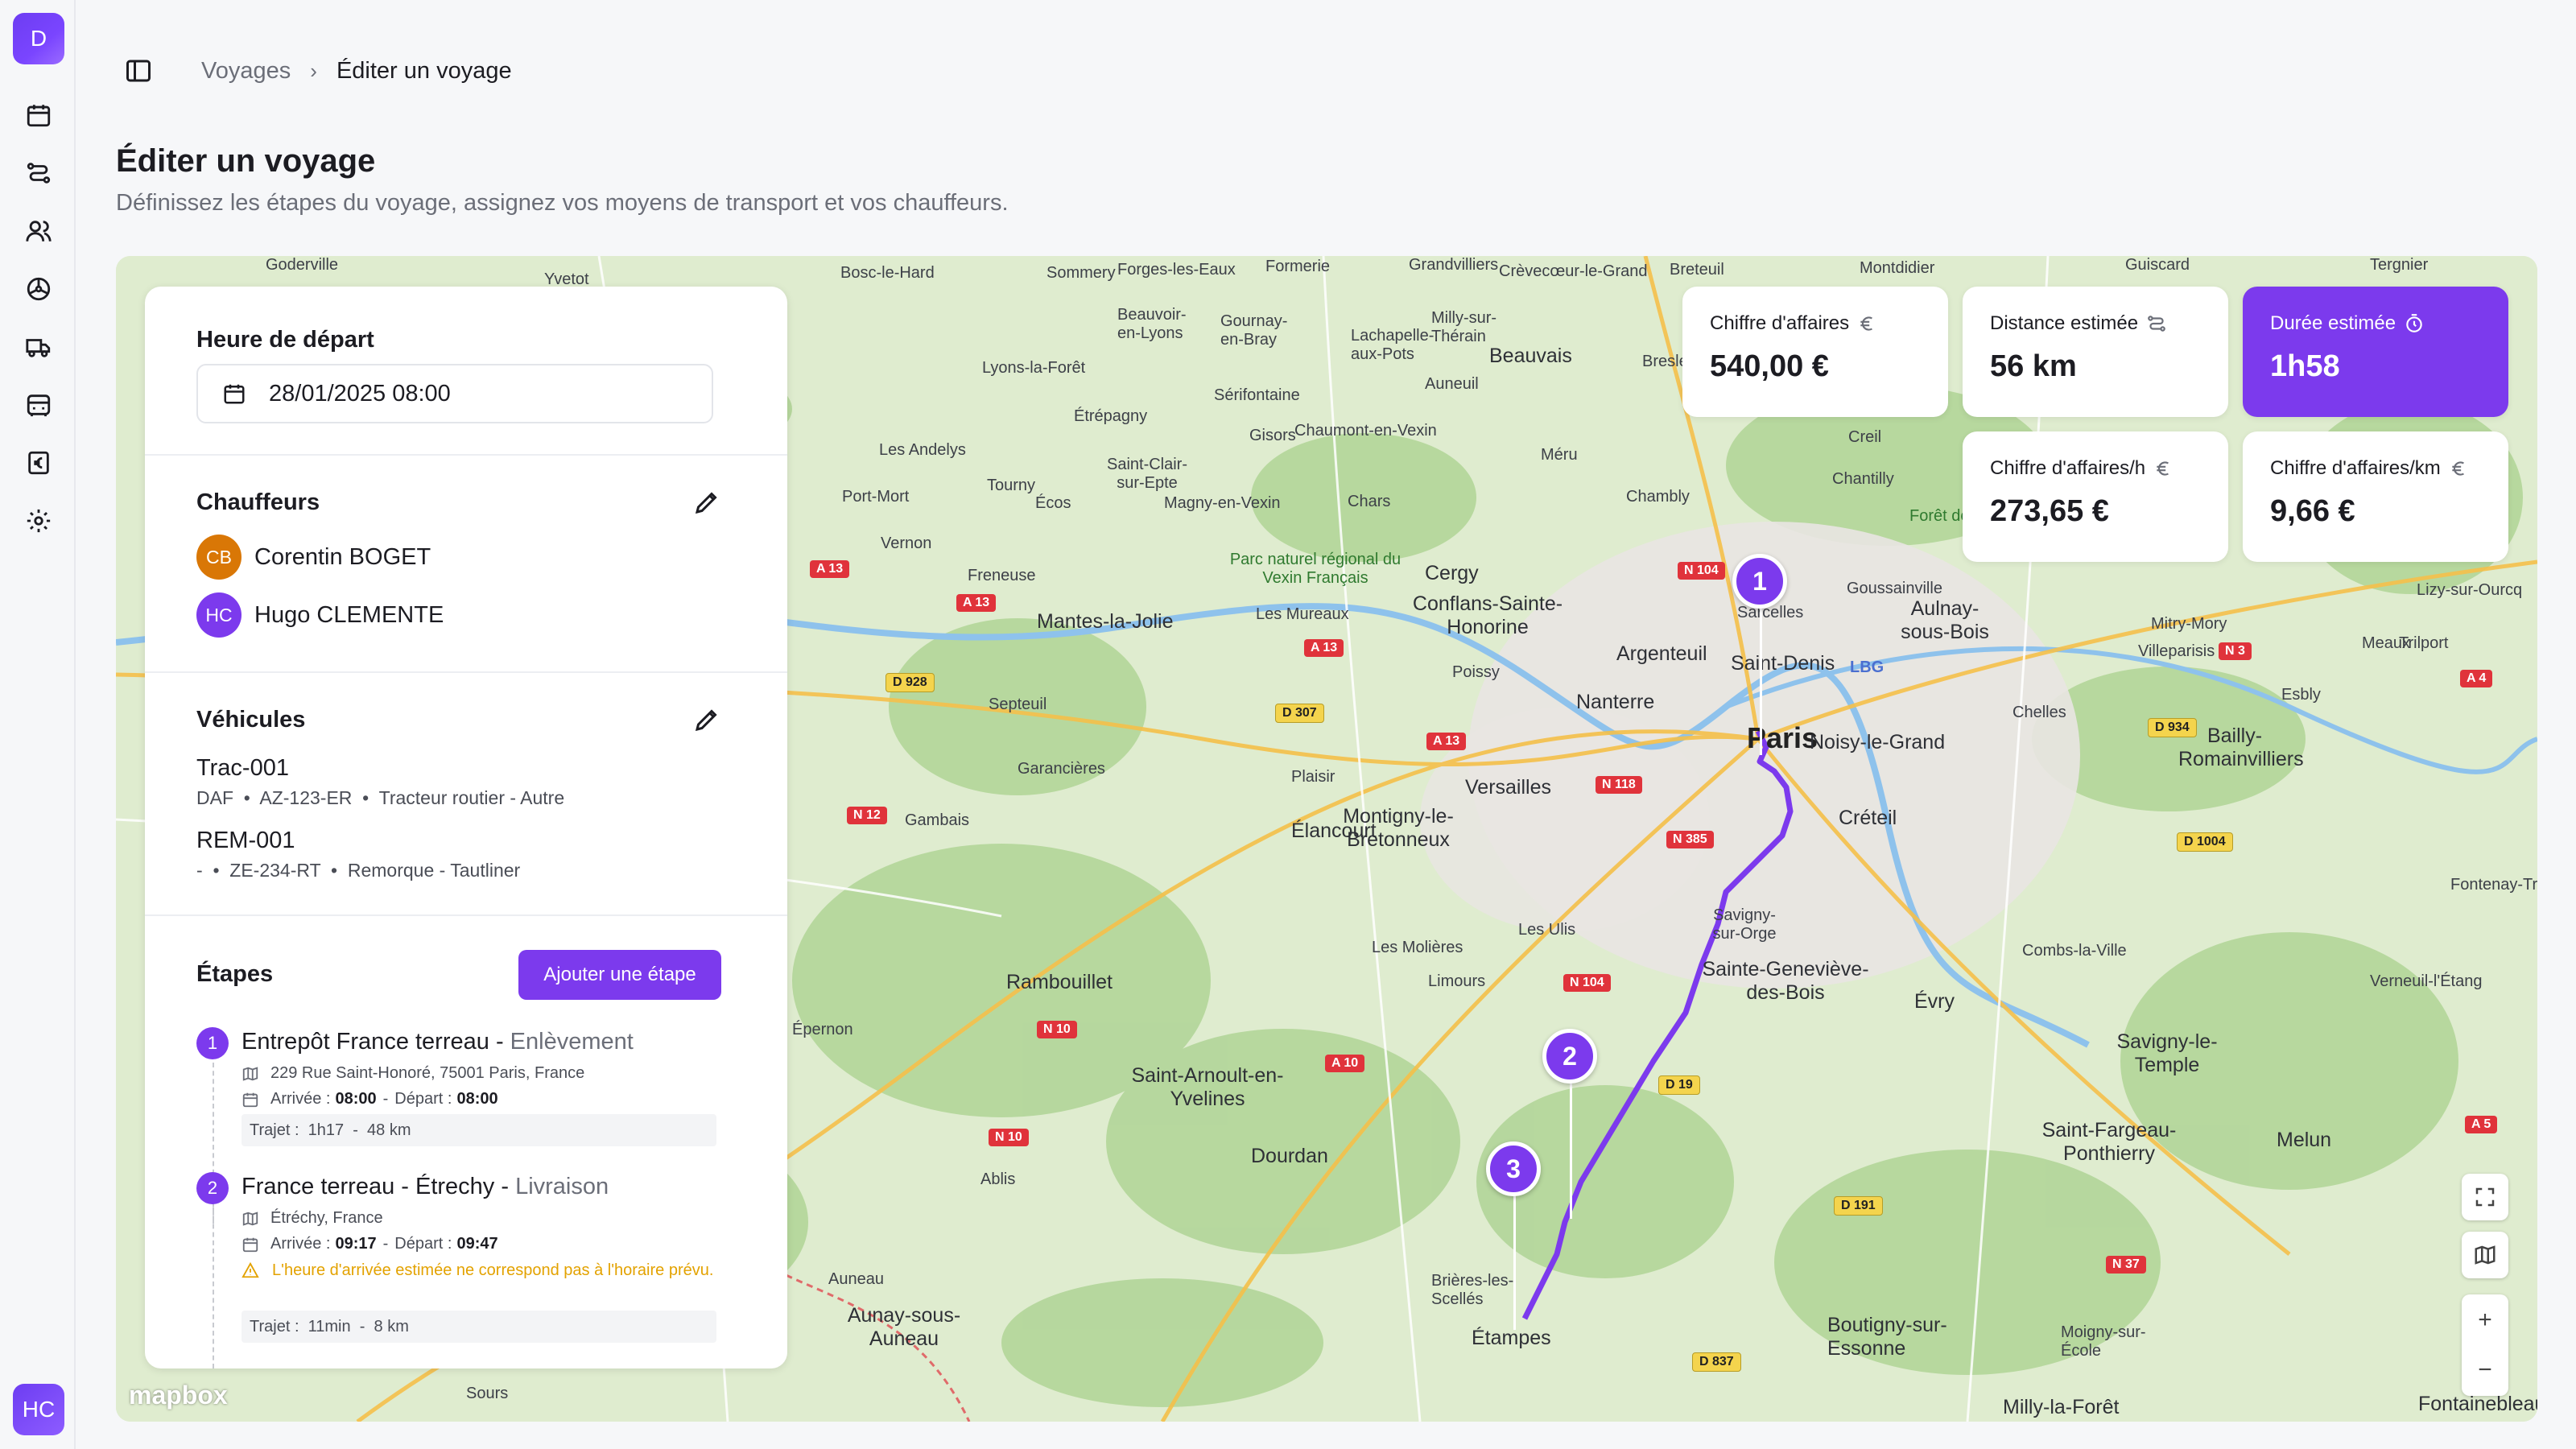 Image resolution: width=2576 pixels, height=1449 pixels. Describe the element at coordinates (1661, 653) in the screenshot. I see `map-label: Argenteuil` at that location.